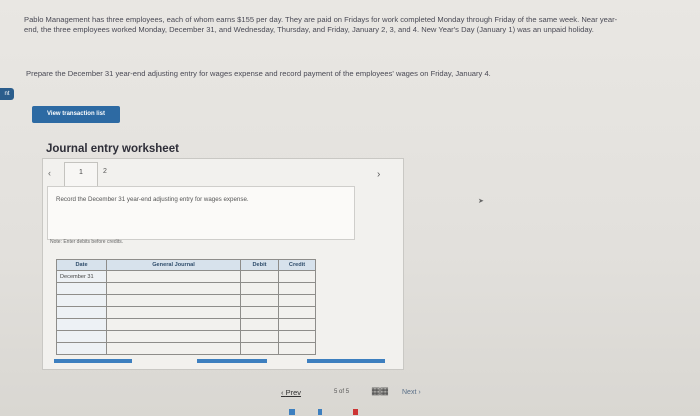  I want to click on page-indicator: 5 of 5, so click(342, 392).